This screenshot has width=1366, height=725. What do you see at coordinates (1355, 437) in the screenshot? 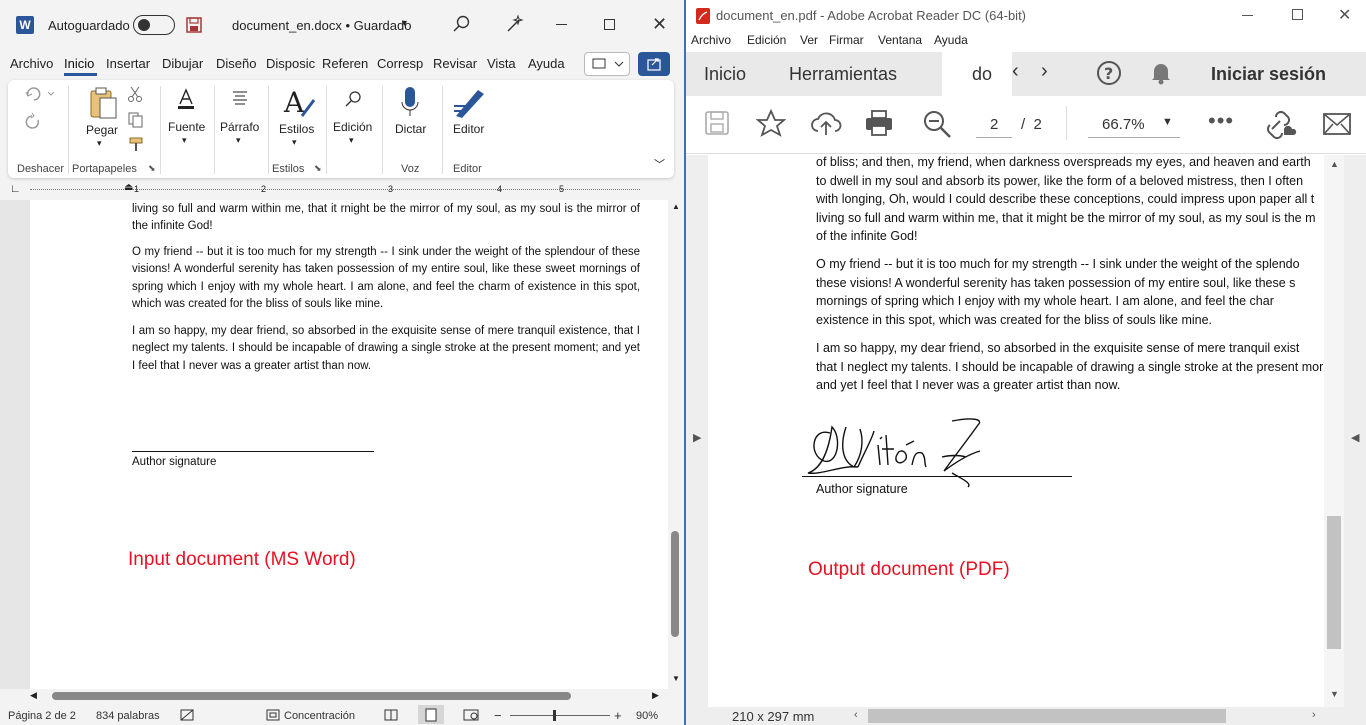
I see `right-panel-expand-icon: ◀` at bounding box center [1355, 437].